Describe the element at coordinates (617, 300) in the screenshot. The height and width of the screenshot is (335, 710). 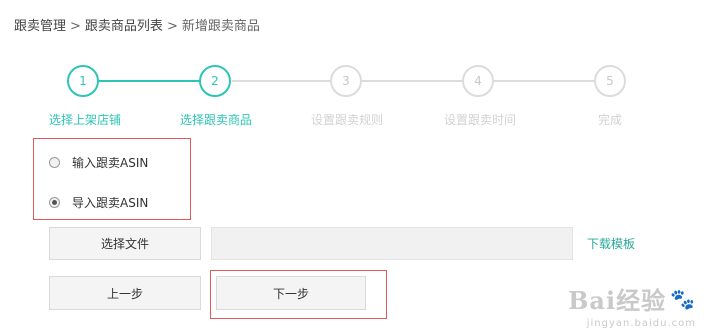
I see `watermark-brand: Bai经验` at that location.